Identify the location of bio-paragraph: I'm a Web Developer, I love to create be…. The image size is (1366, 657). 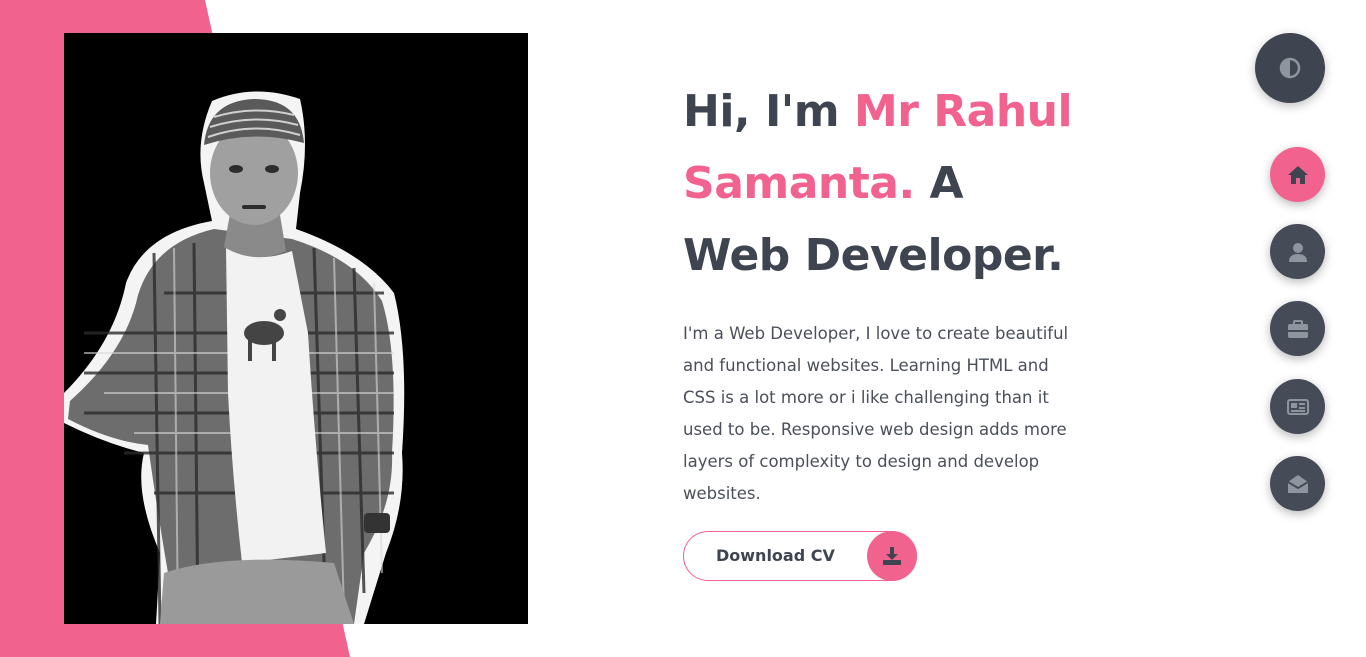
(876, 413).